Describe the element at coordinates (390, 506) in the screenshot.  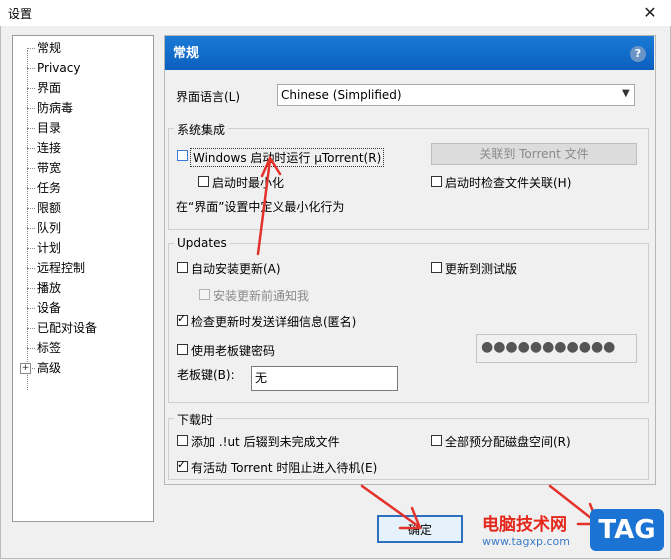
I see `arrow-to-ok` at that location.